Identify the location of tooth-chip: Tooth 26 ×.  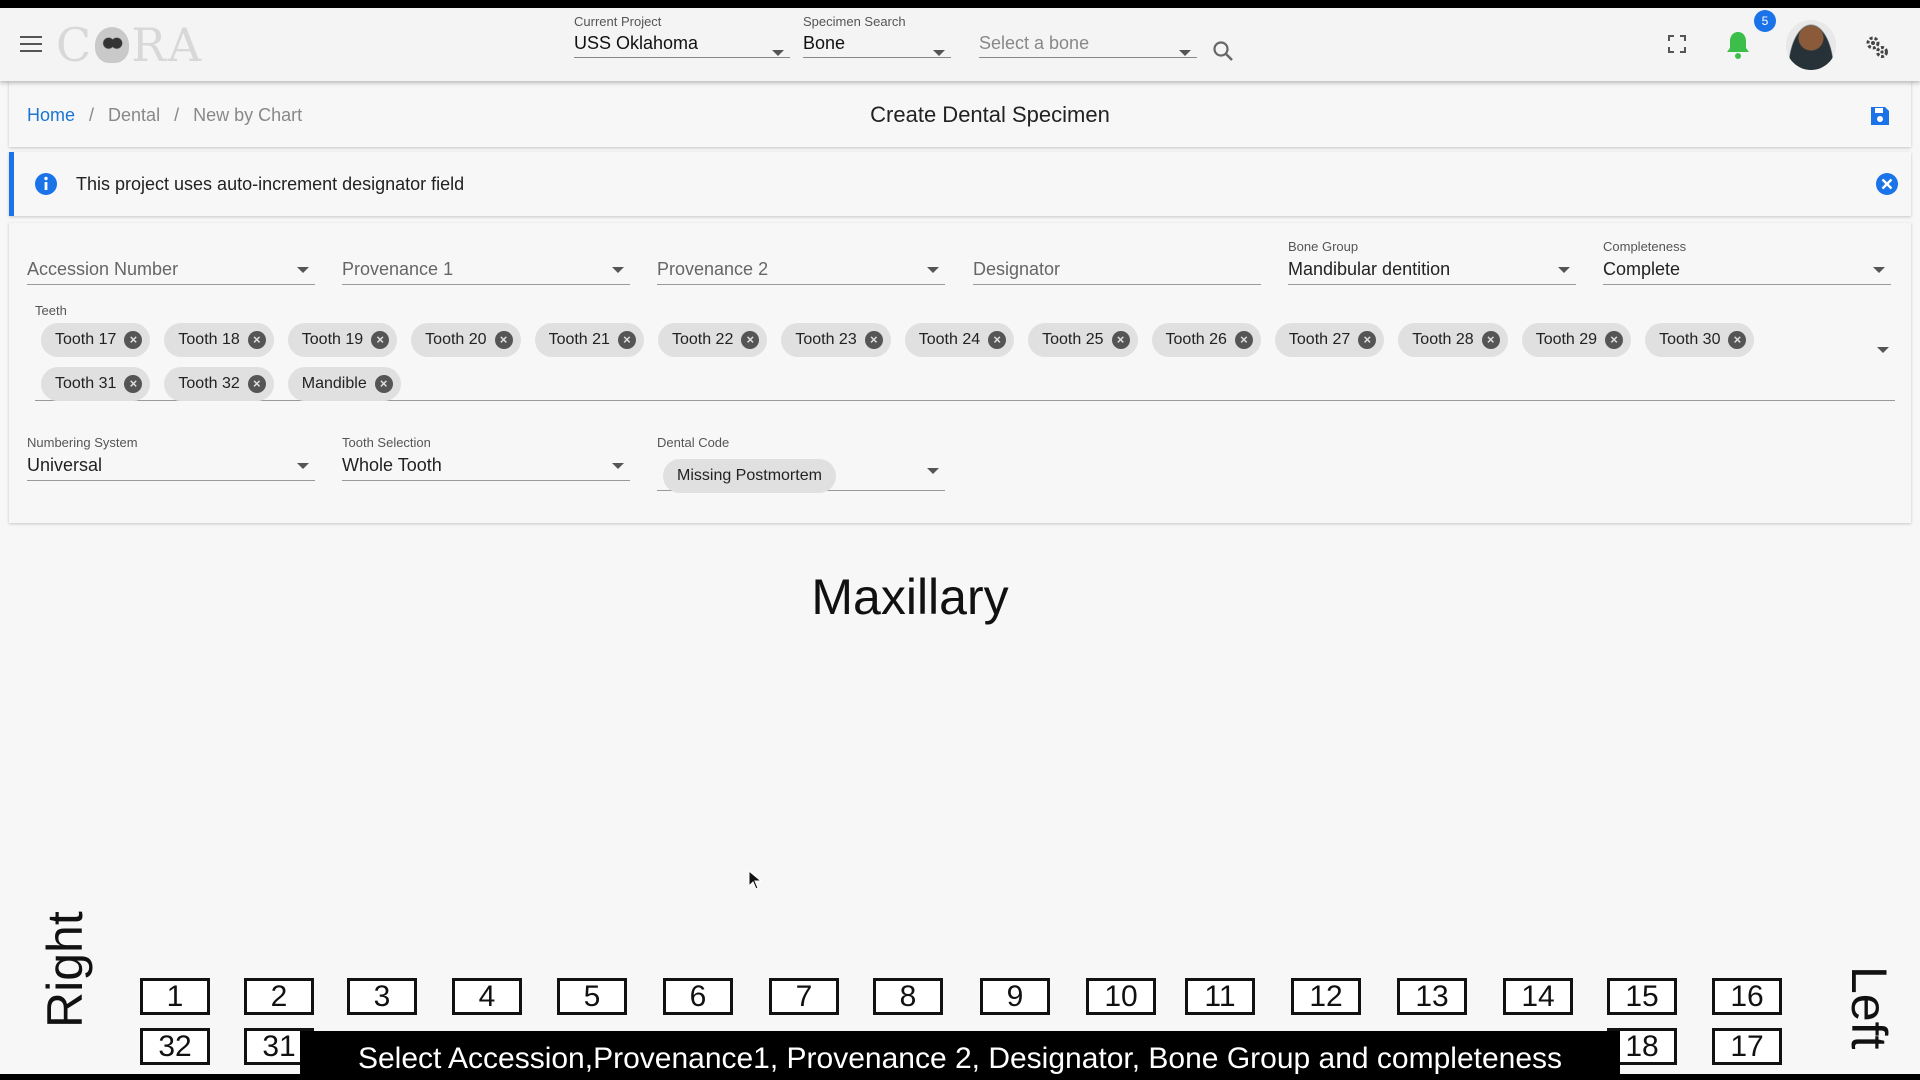
(1206, 340).